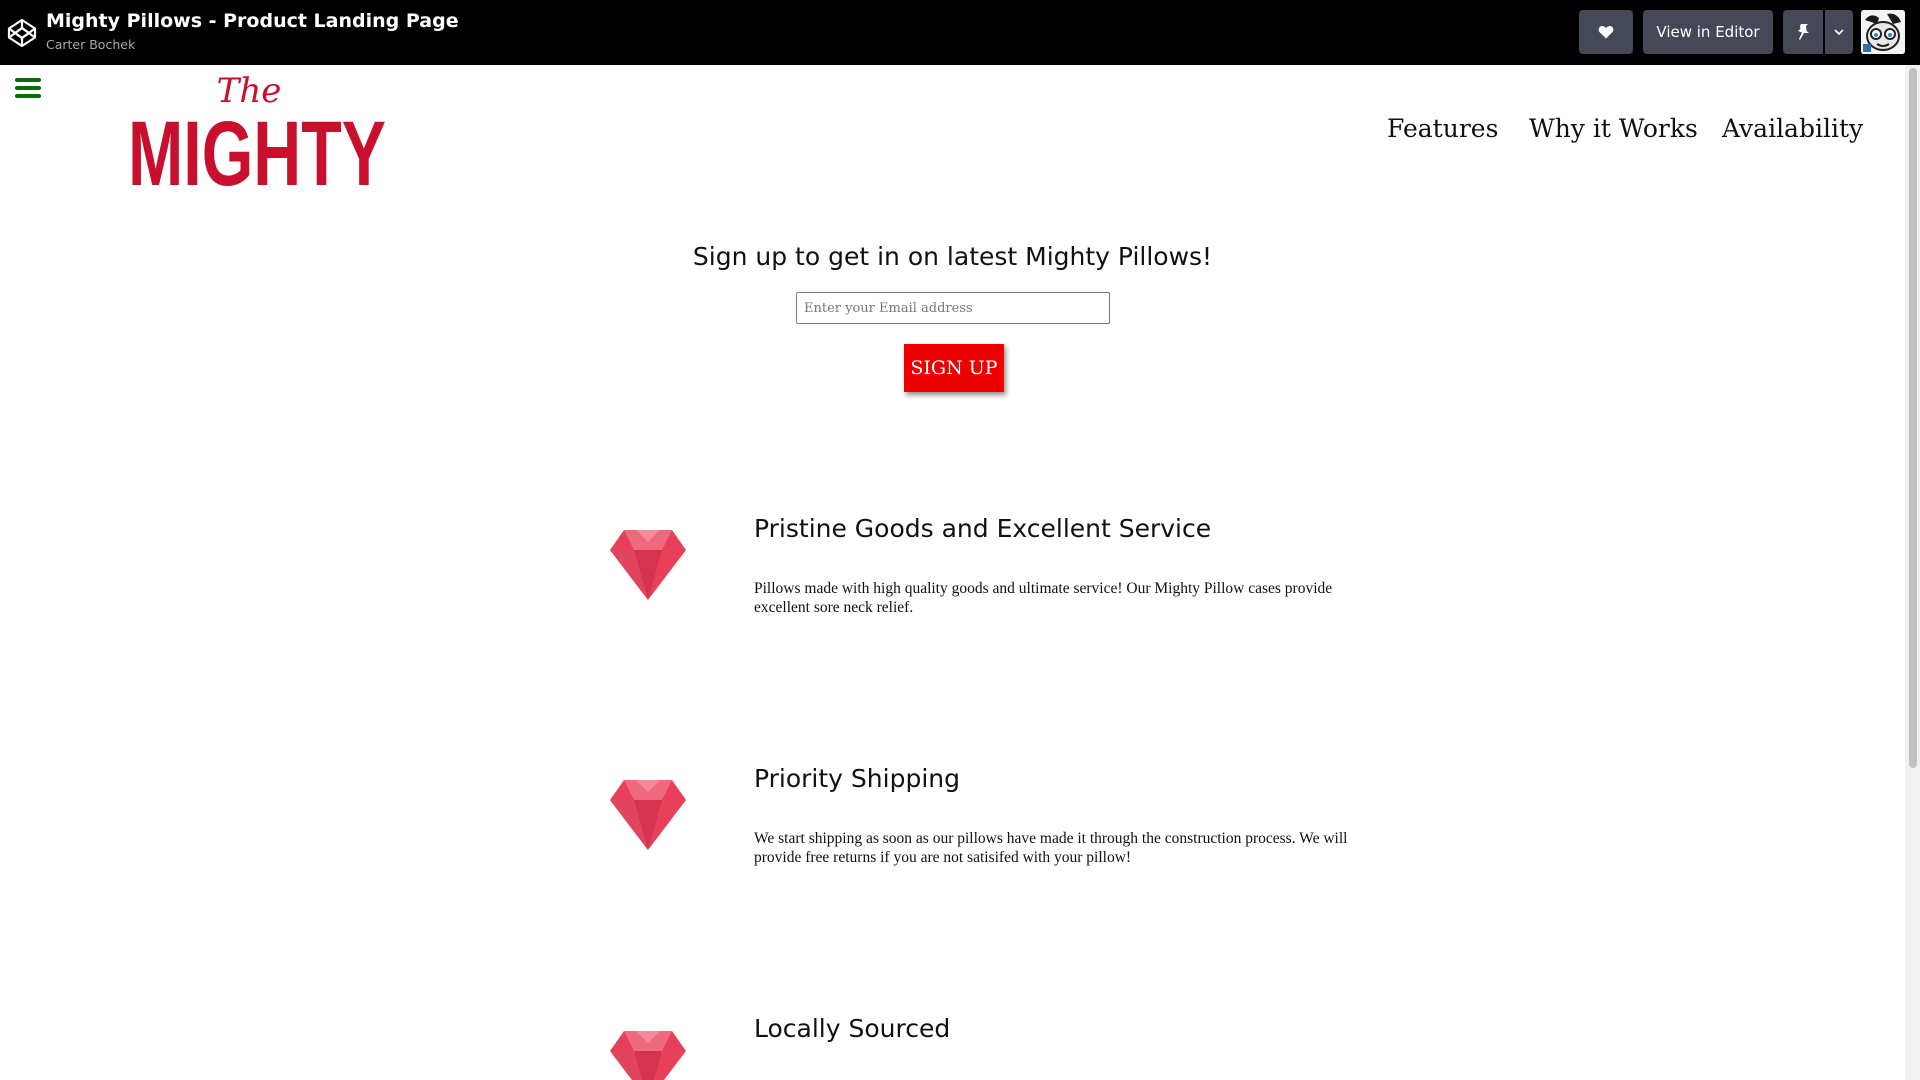 The height and width of the screenshot is (1080, 1920). I want to click on nav-link-availability: Availability, so click(1792, 128).